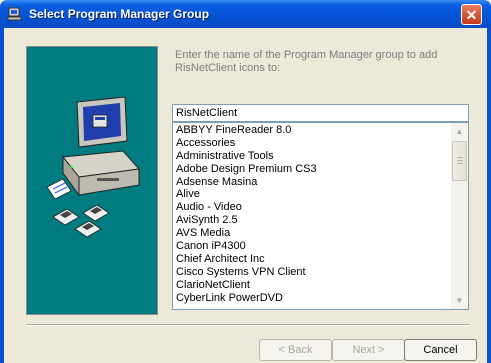 The height and width of the screenshot is (363, 491). Describe the element at coordinates (295, 350) in the screenshot. I see `back-button: < Back` at that location.